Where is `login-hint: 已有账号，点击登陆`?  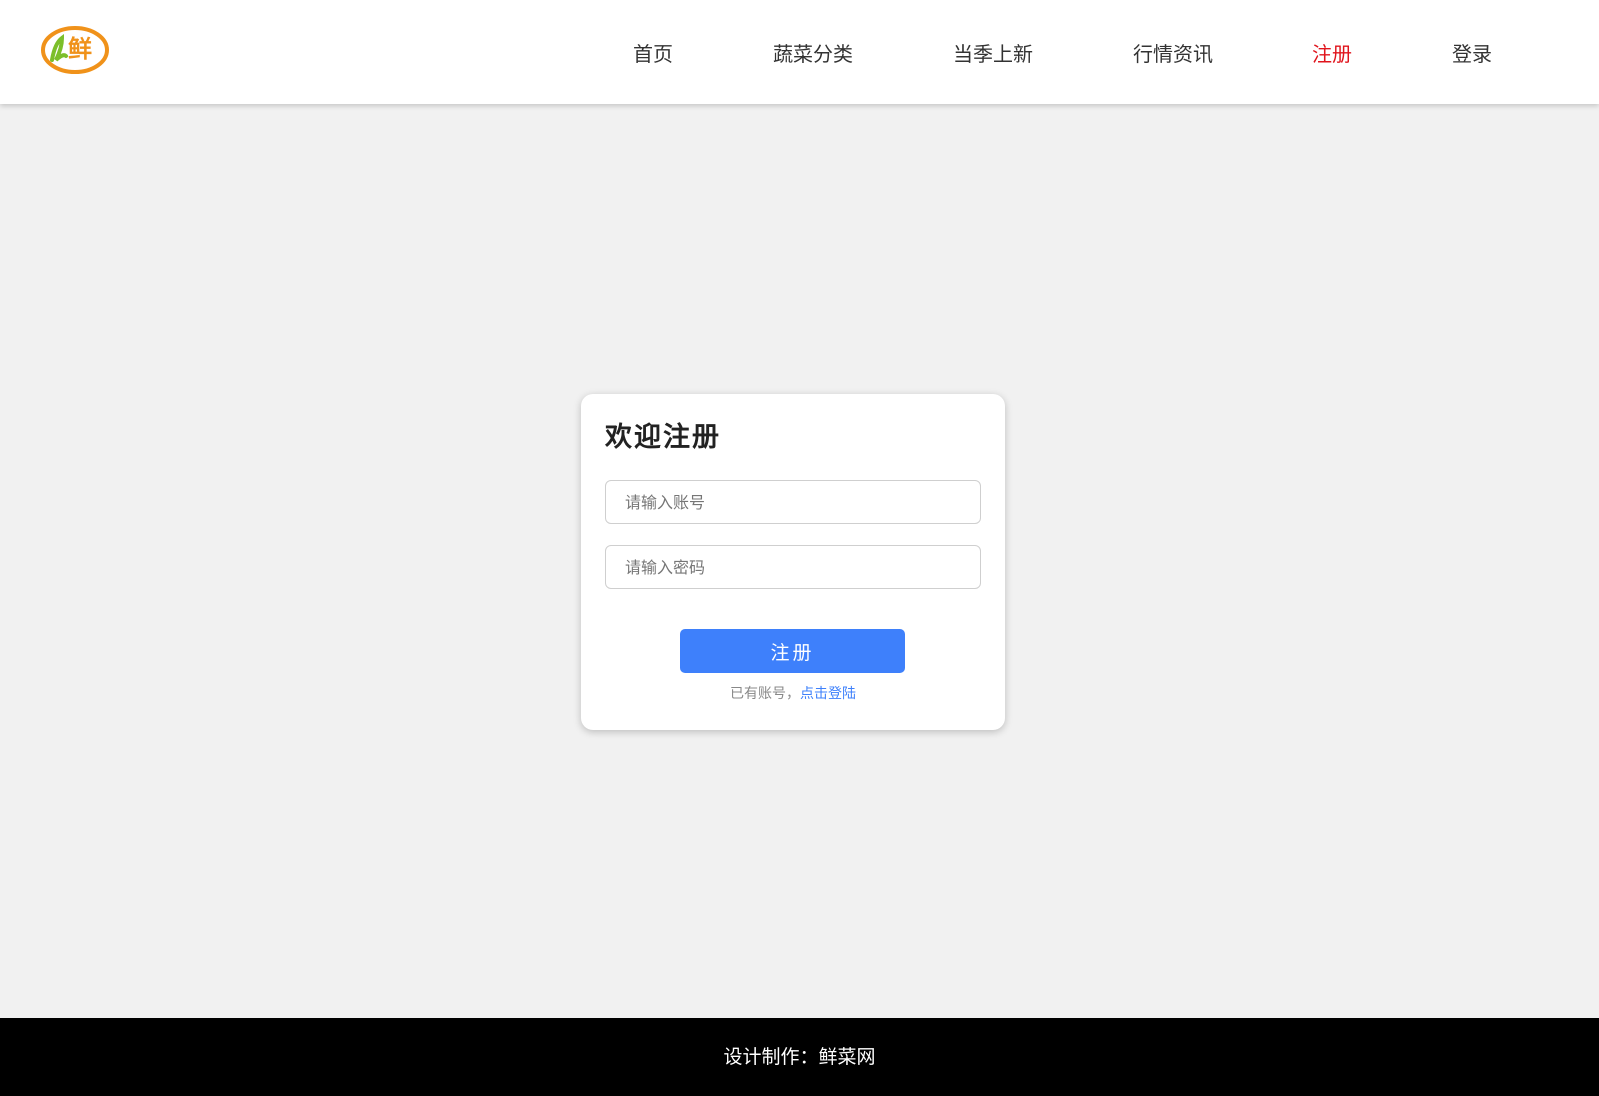
login-hint: 已有账号，点击登陆 is located at coordinates (793, 694).